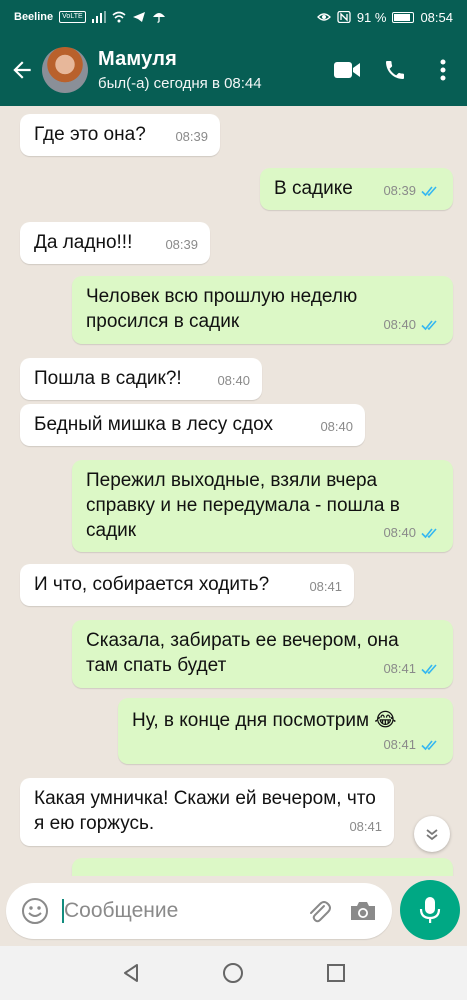  I want to click on attach-icon, so click(319, 911).